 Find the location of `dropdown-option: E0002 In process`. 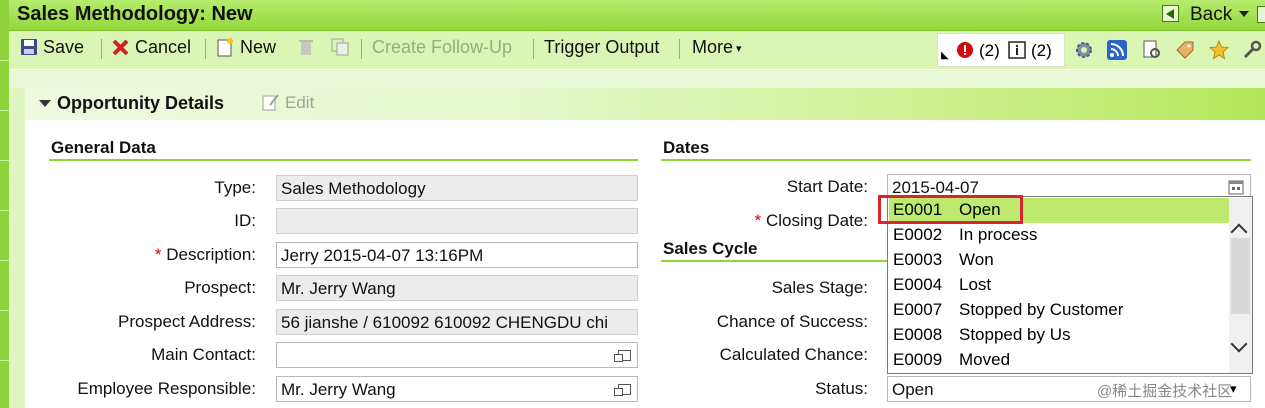

dropdown-option: E0002 In process is located at coordinates (1059, 235).